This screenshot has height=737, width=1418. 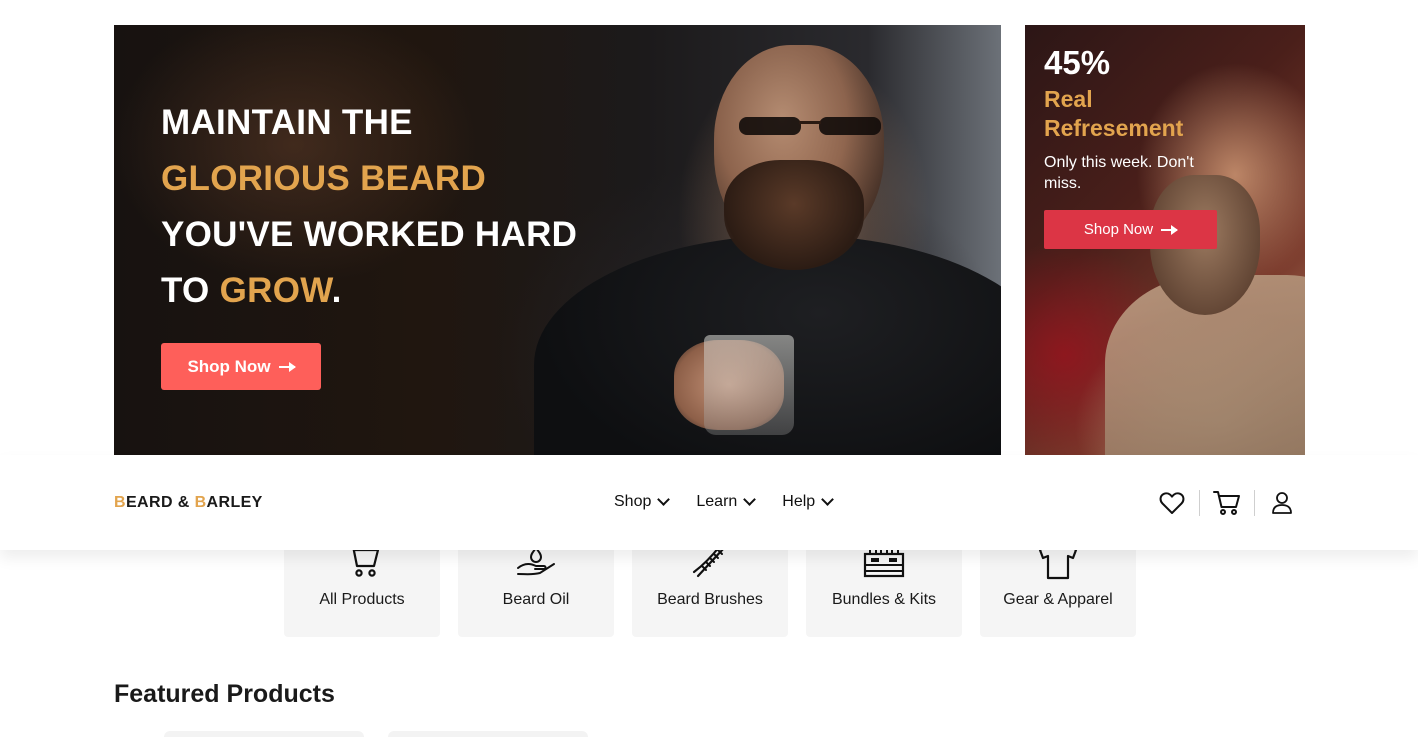 I want to click on category-gear-apparel: Gear & Apparel, so click(x=1058, y=591).